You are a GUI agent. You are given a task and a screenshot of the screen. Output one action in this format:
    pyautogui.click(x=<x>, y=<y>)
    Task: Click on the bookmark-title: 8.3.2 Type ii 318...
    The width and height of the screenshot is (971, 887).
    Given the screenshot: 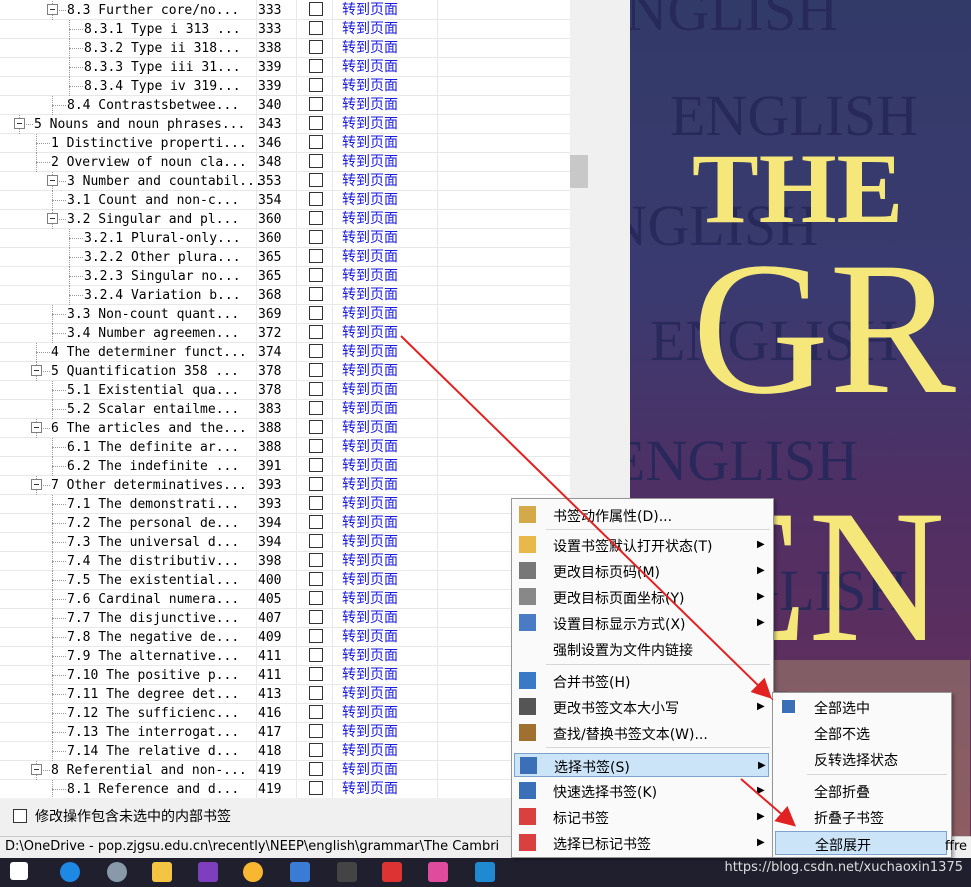 What is the action you would take?
    pyautogui.click(x=162, y=48)
    